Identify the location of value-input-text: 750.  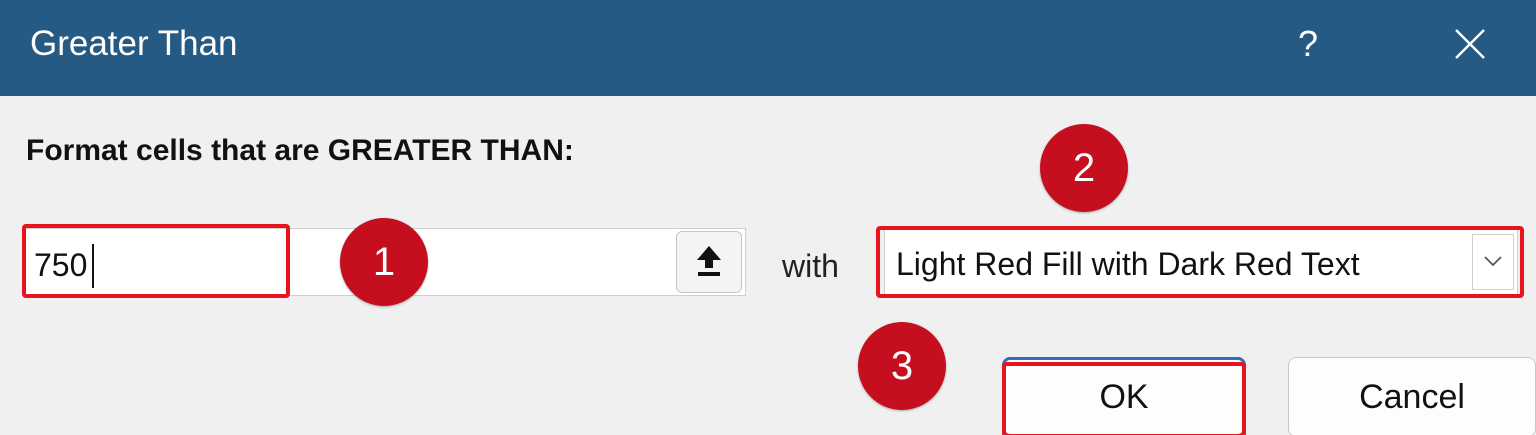
(60, 265).